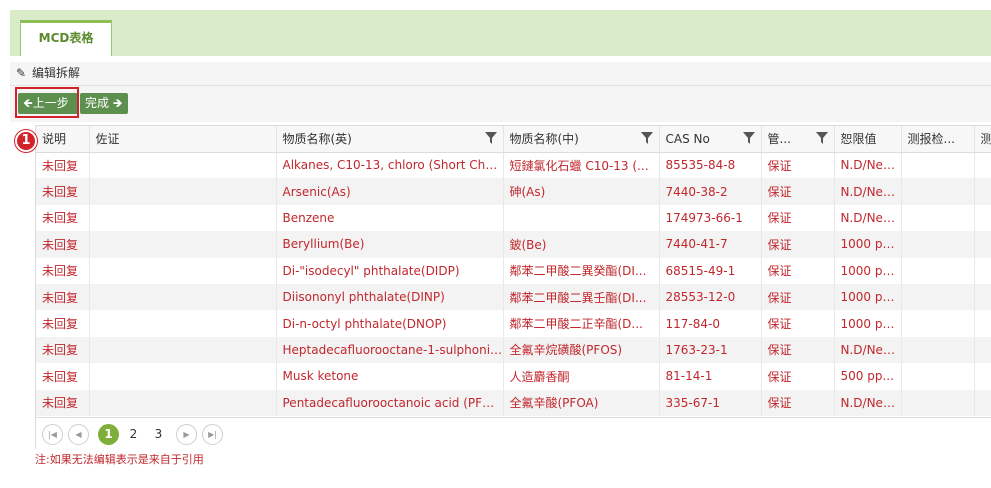 The height and width of the screenshot is (488, 991). What do you see at coordinates (710, 297) in the screenshot?
I see `table-cell: 28553-12-0` at bounding box center [710, 297].